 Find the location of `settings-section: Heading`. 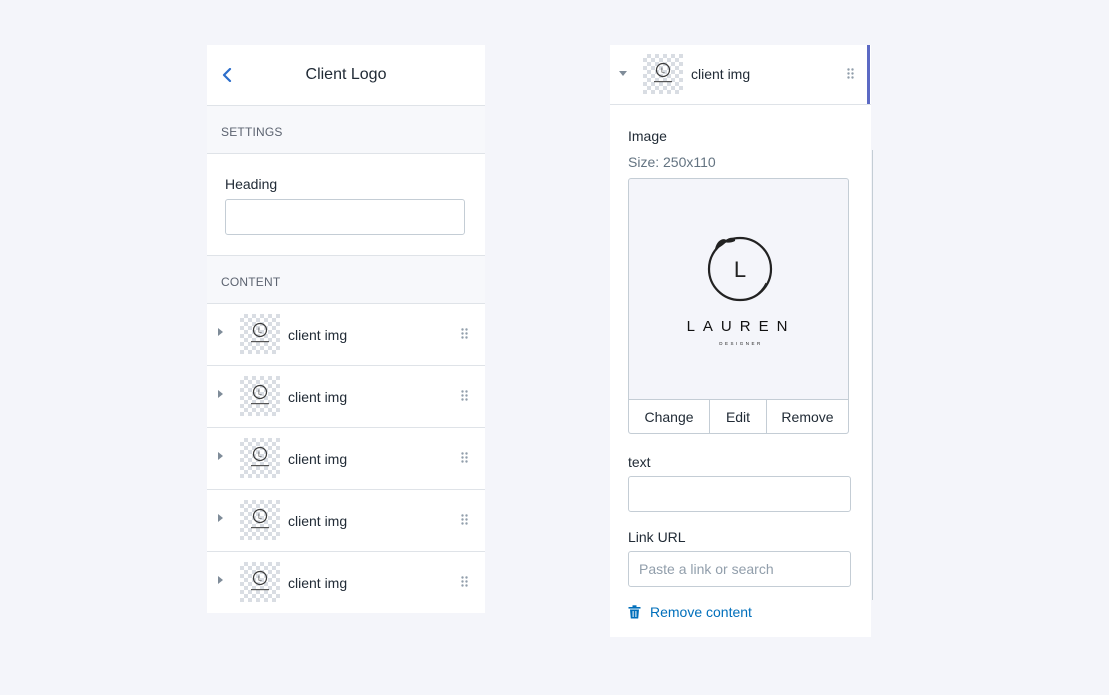

settings-section: Heading is located at coordinates (346, 205).